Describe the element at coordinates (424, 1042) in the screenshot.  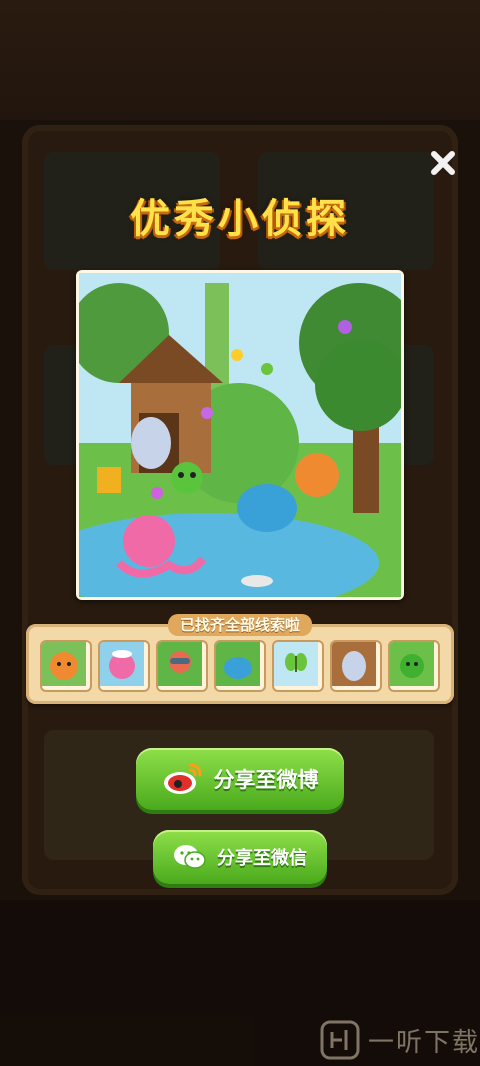
I see `watermark-text: 一听下载` at that location.